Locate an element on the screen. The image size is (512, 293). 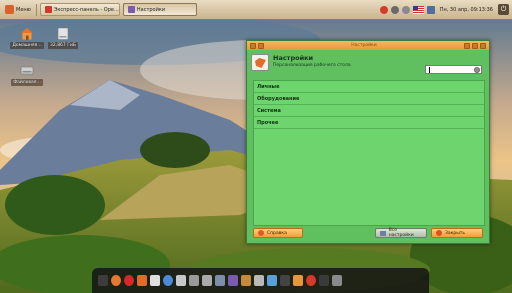
photo-icon is located at coordinates (272, 280).